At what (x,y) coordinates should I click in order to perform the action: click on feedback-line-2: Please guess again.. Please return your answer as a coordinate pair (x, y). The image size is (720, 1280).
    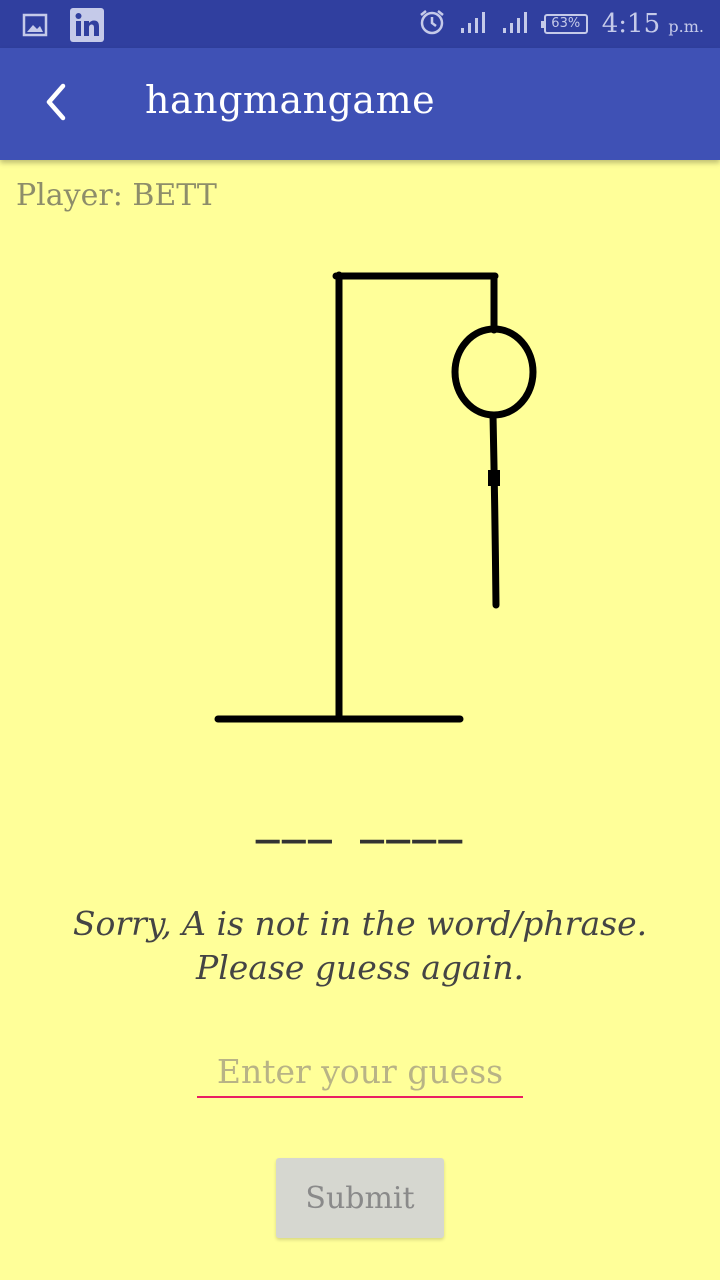
    Looking at the image, I should click on (360, 967).